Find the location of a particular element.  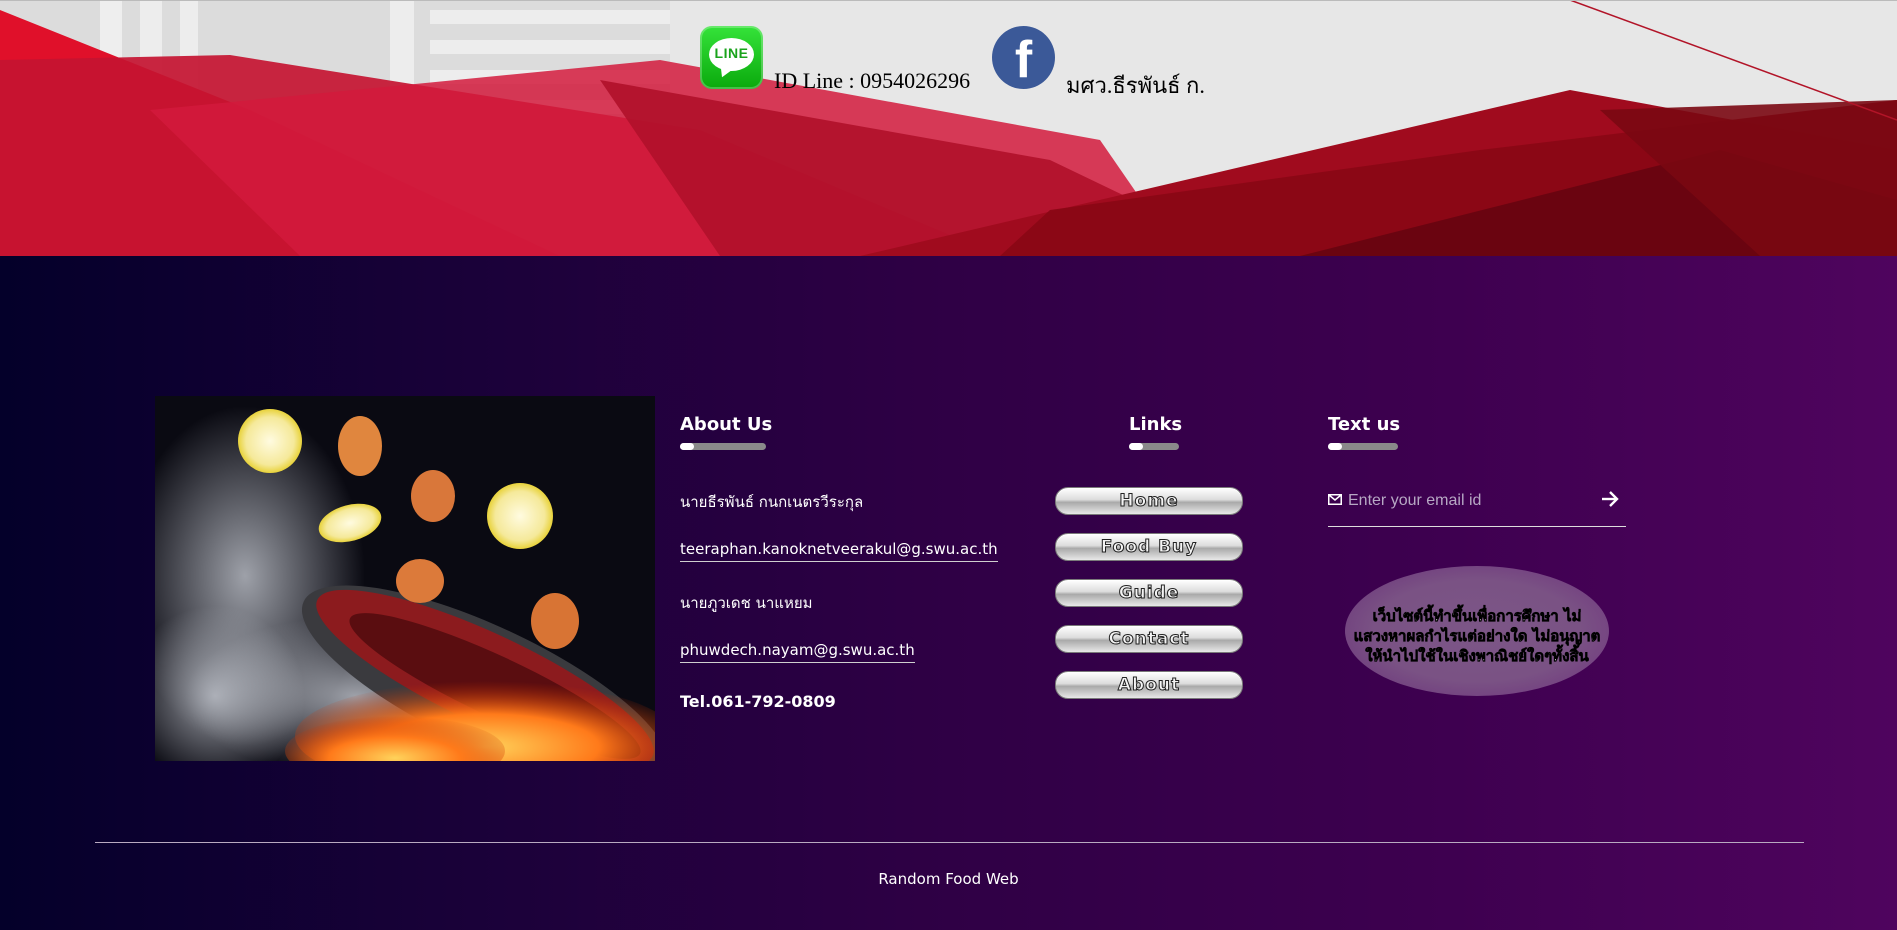

about-us-underline is located at coordinates (723, 446).